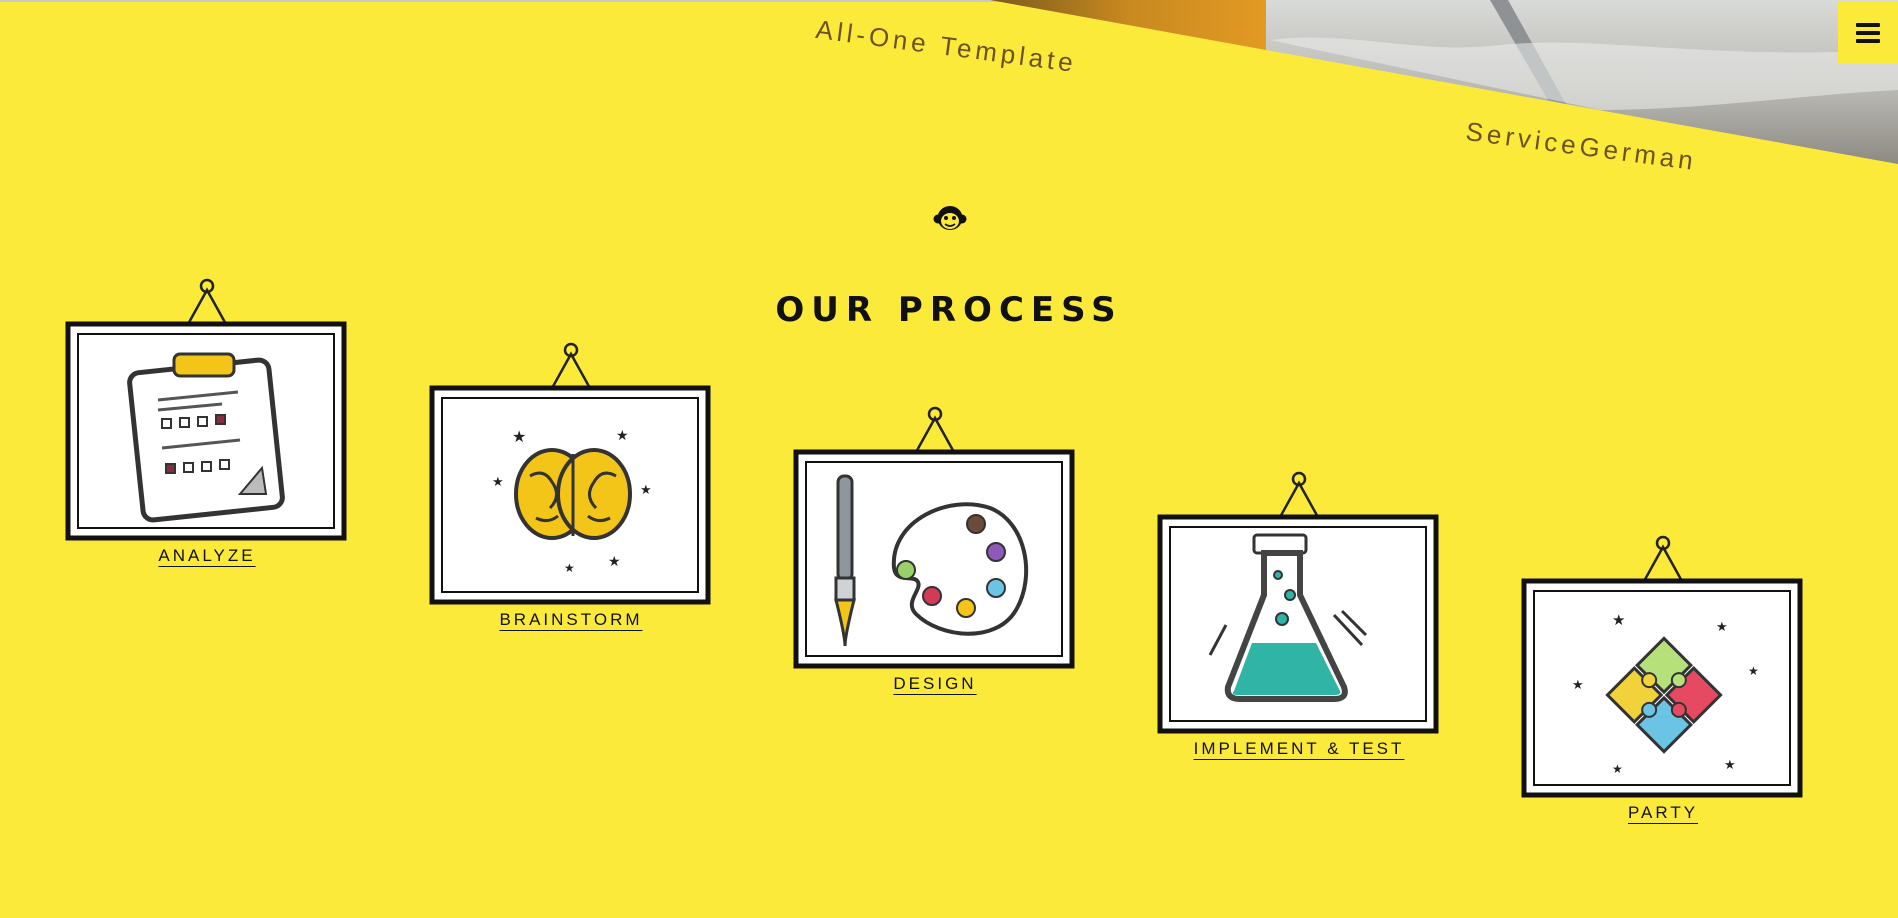  What do you see at coordinates (206, 556) in the screenshot?
I see `step-label-analyze: ANALYZE` at bounding box center [206, 556].